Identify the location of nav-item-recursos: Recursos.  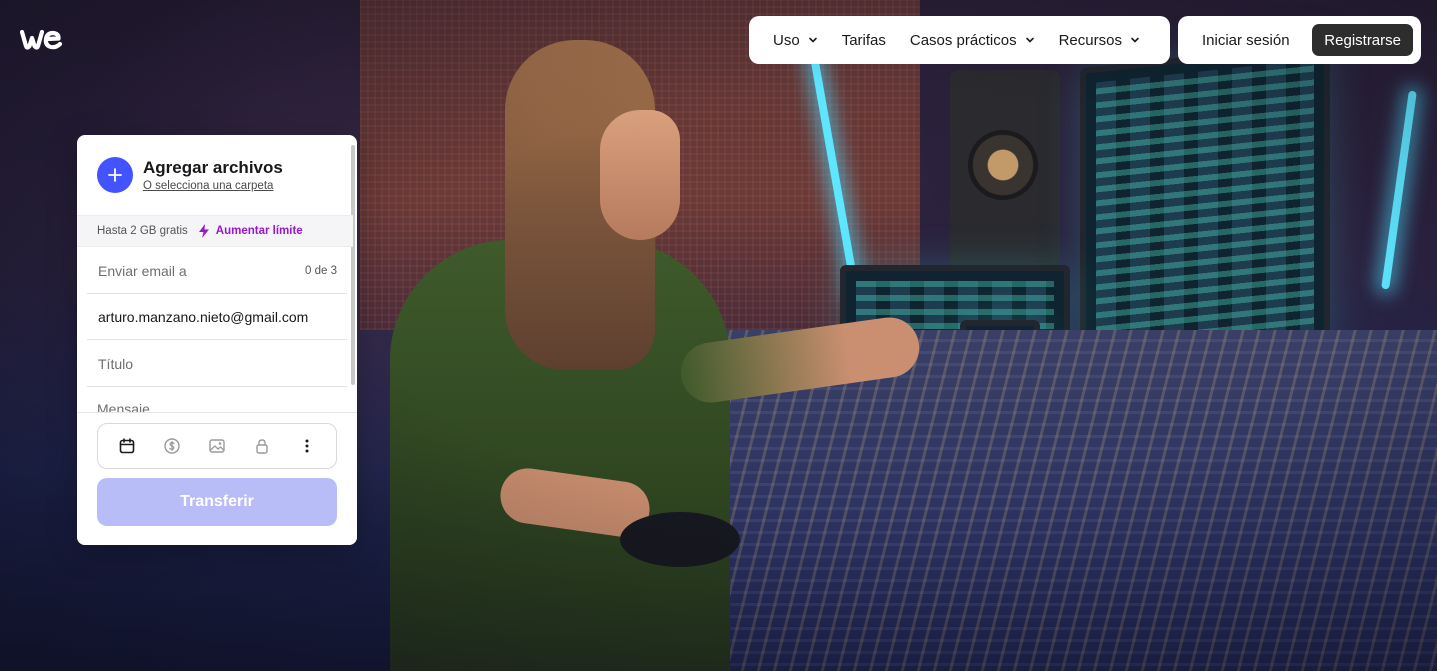
(1099, 40).